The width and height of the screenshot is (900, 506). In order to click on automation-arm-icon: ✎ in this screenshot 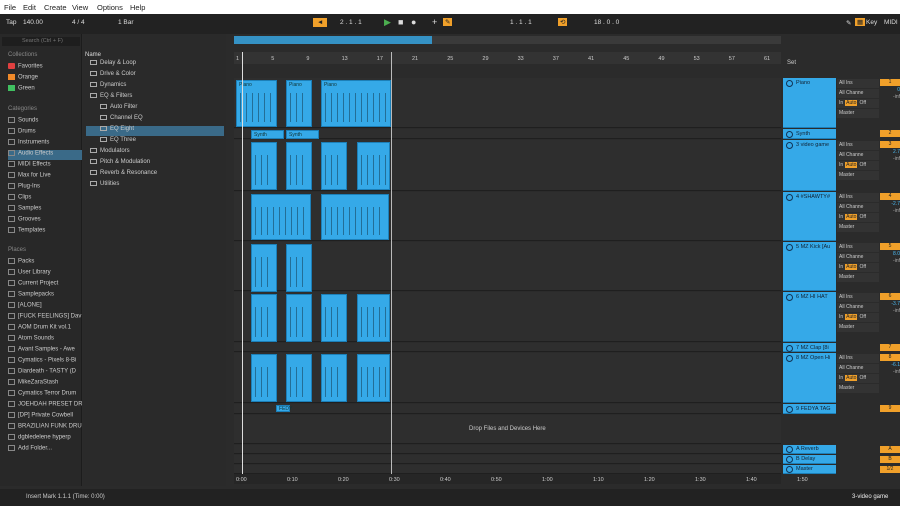, I will do `click(448, 22)`.